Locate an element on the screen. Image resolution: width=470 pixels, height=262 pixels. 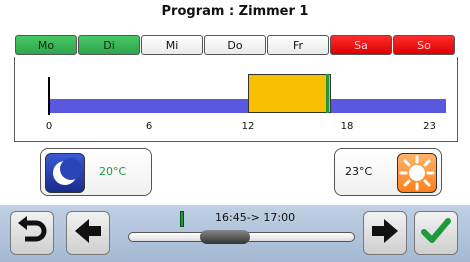
check-icon is located at coordinates (436, 233).